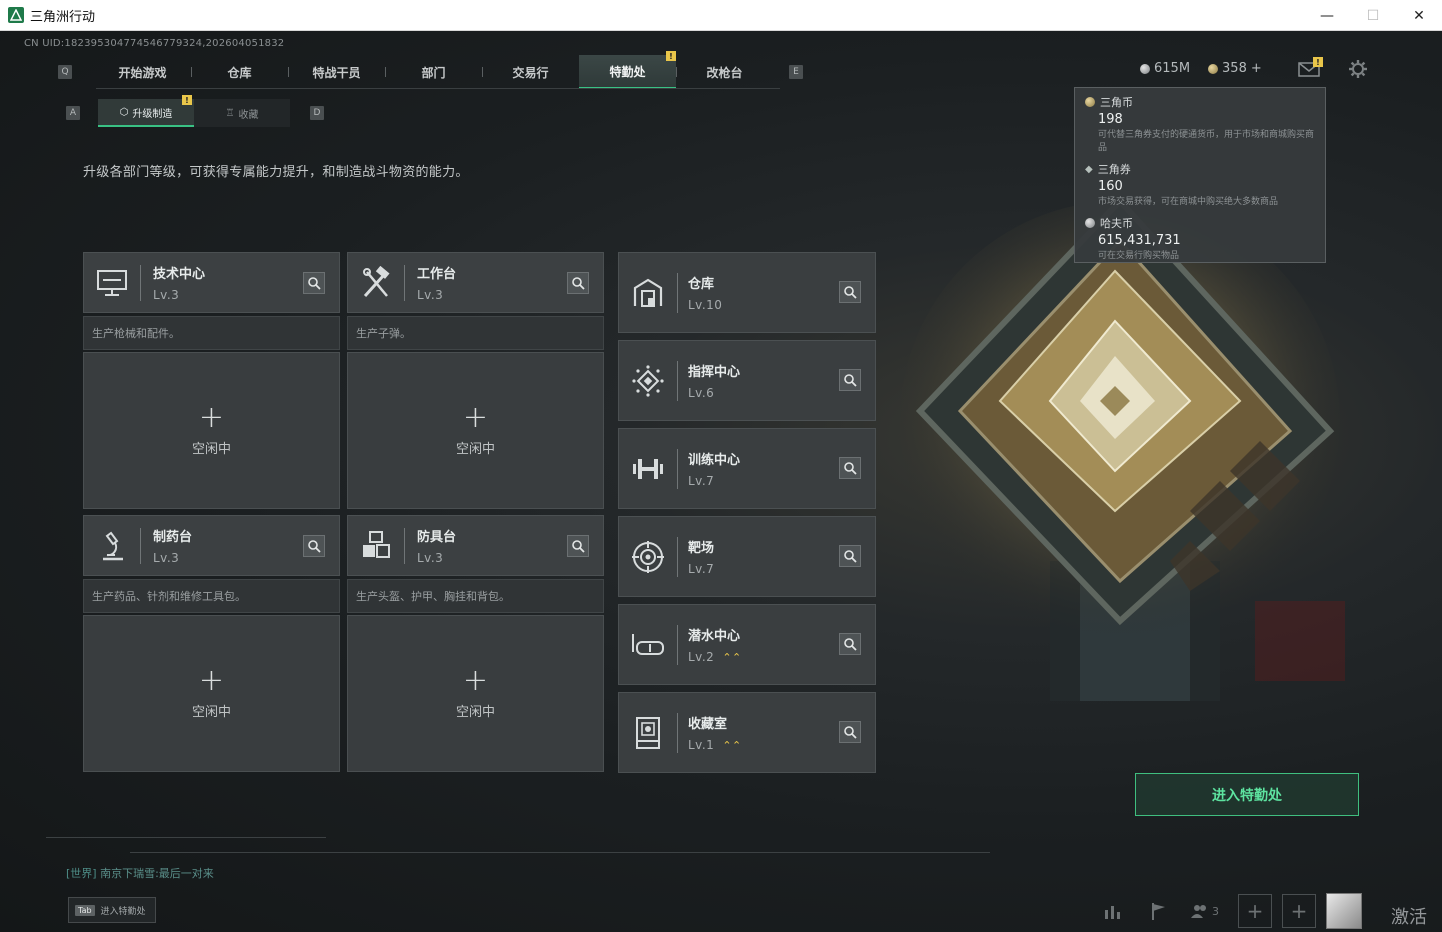 The image size is (1442, 932). What do you see at coordinates (73, 113) in the screenshot?
I see `subnav-key-a: A` at bounding box center [73, 113].